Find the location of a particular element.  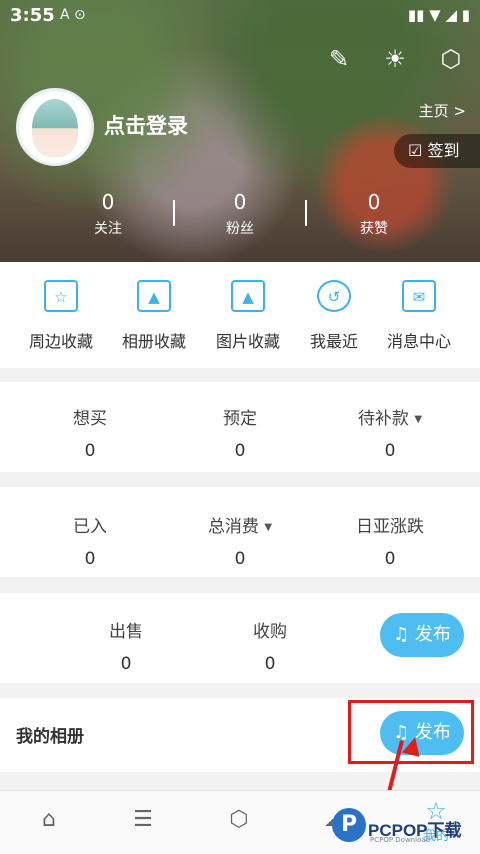

order-balance-due: 待补款 ▼ 0 is located at coordinates (390, 432).